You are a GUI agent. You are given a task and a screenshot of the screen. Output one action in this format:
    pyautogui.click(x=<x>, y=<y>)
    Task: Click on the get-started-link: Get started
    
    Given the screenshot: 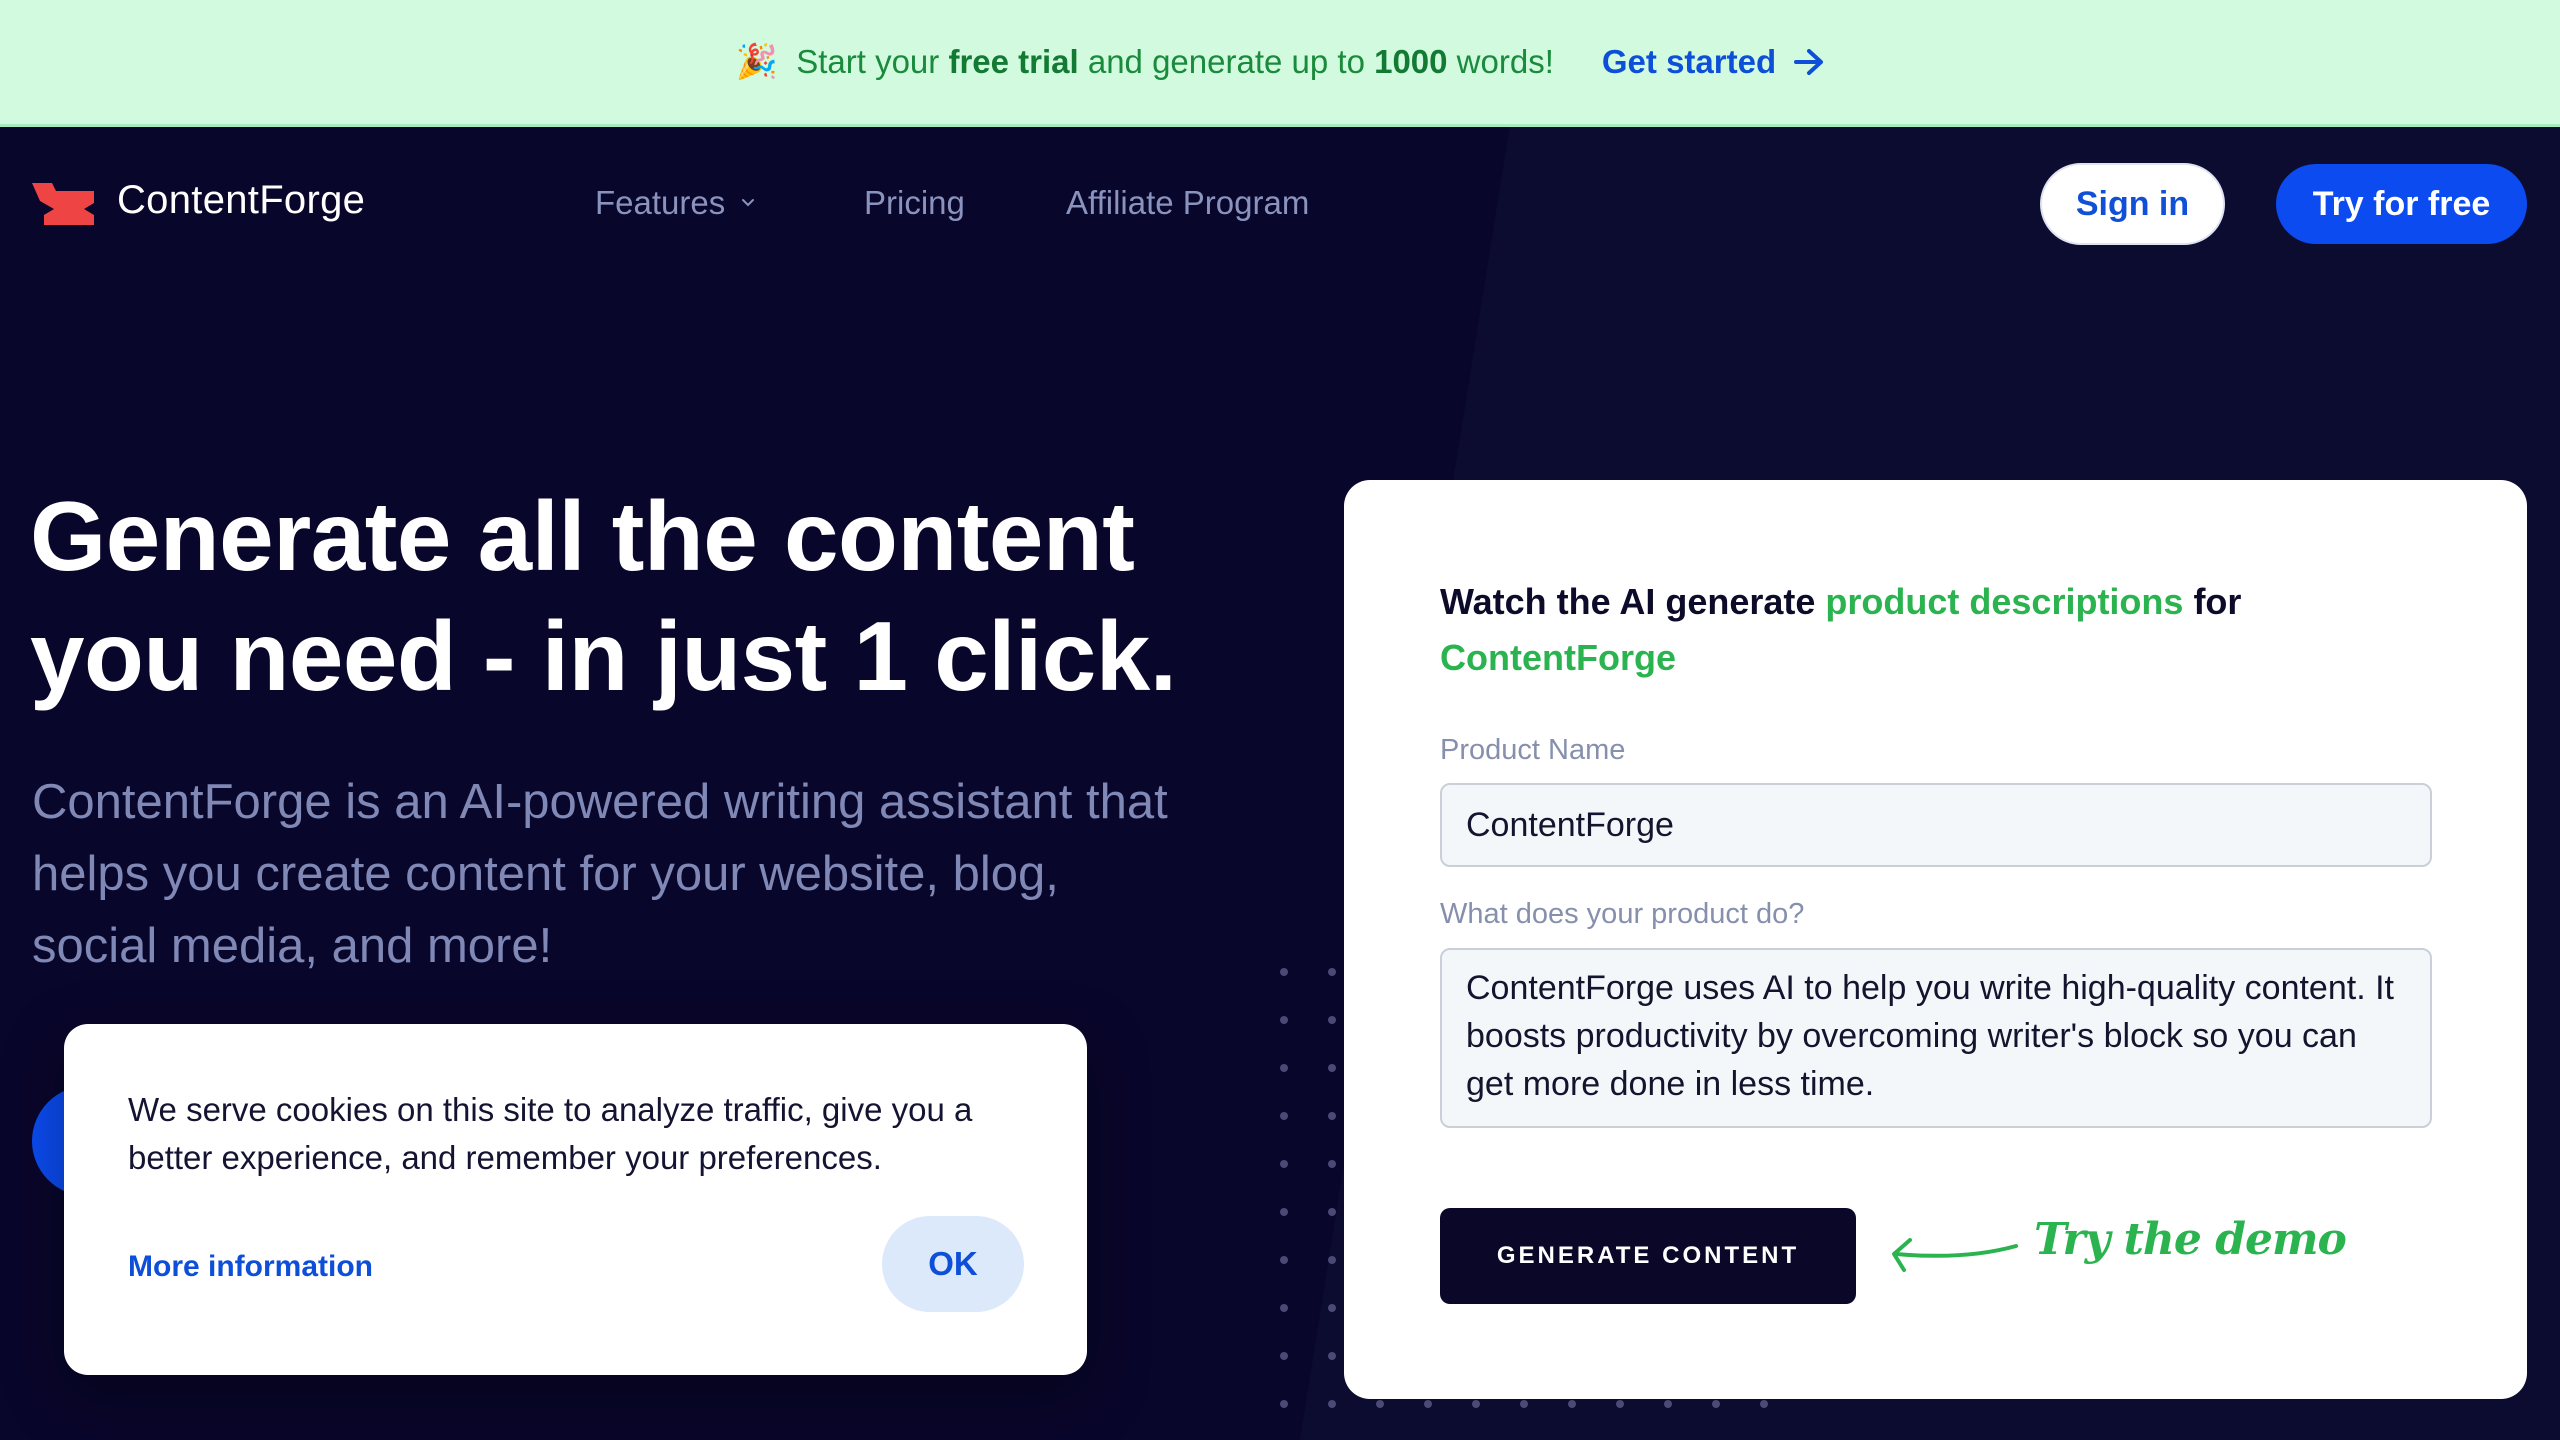 What is the action you would take?
    pyautogui.click(x=1713, y=62)
    